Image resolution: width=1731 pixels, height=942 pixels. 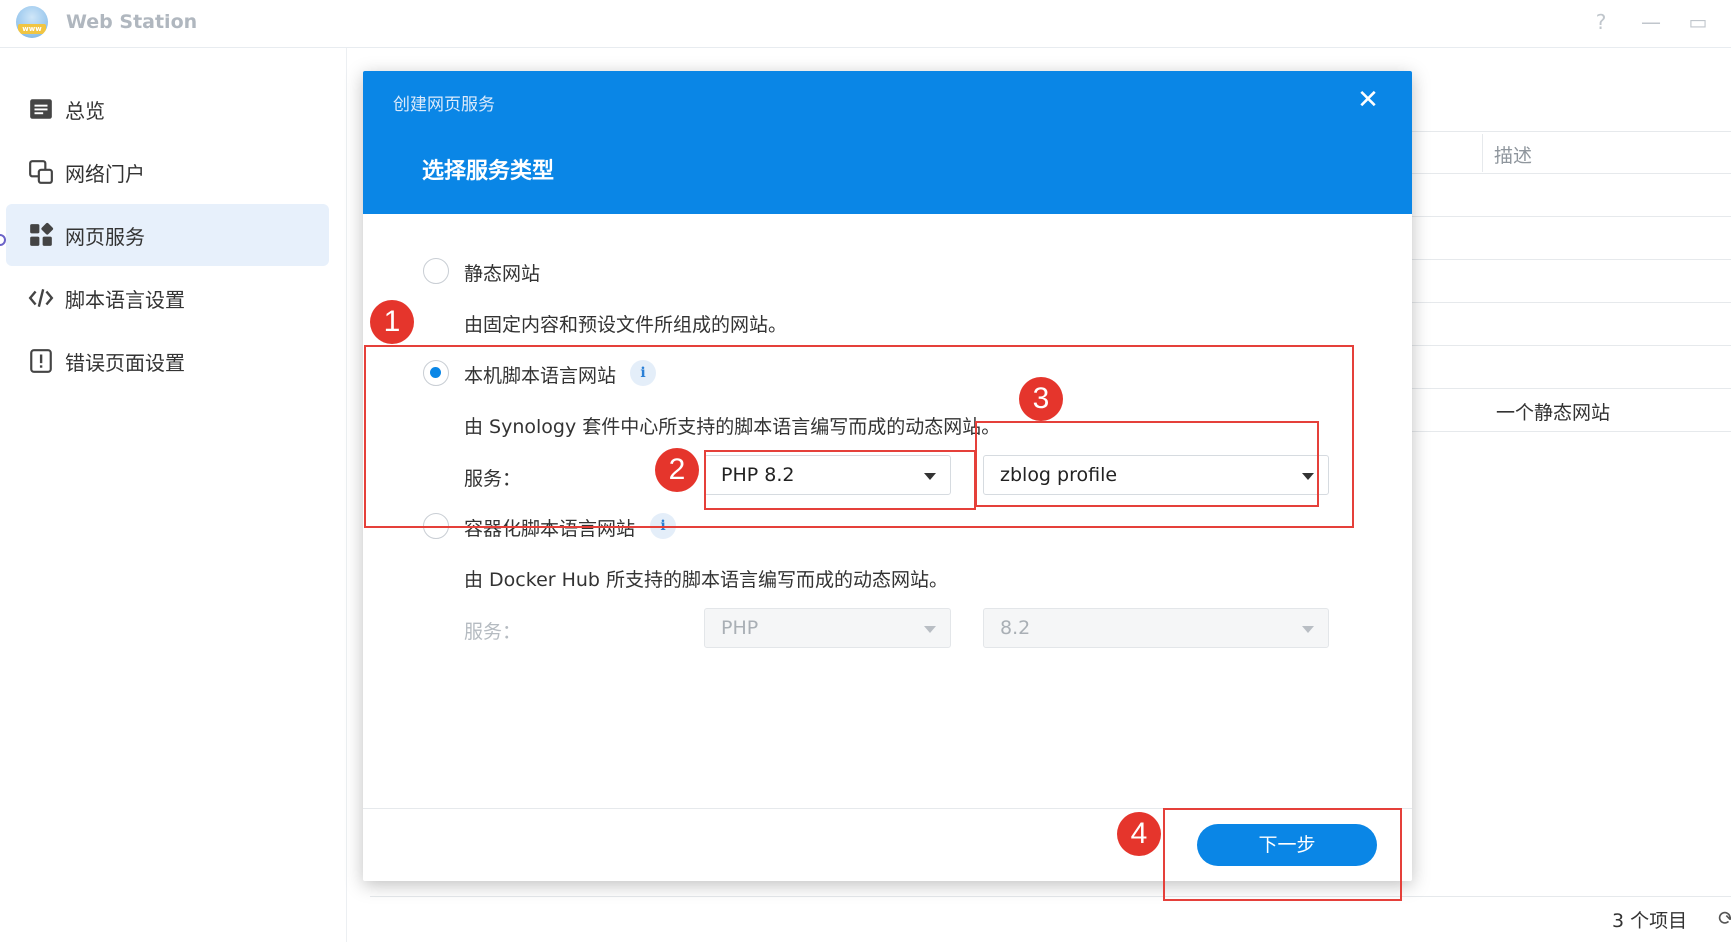 I want to click on refresh-icon: ⟳, so click(x=1724, y=918).